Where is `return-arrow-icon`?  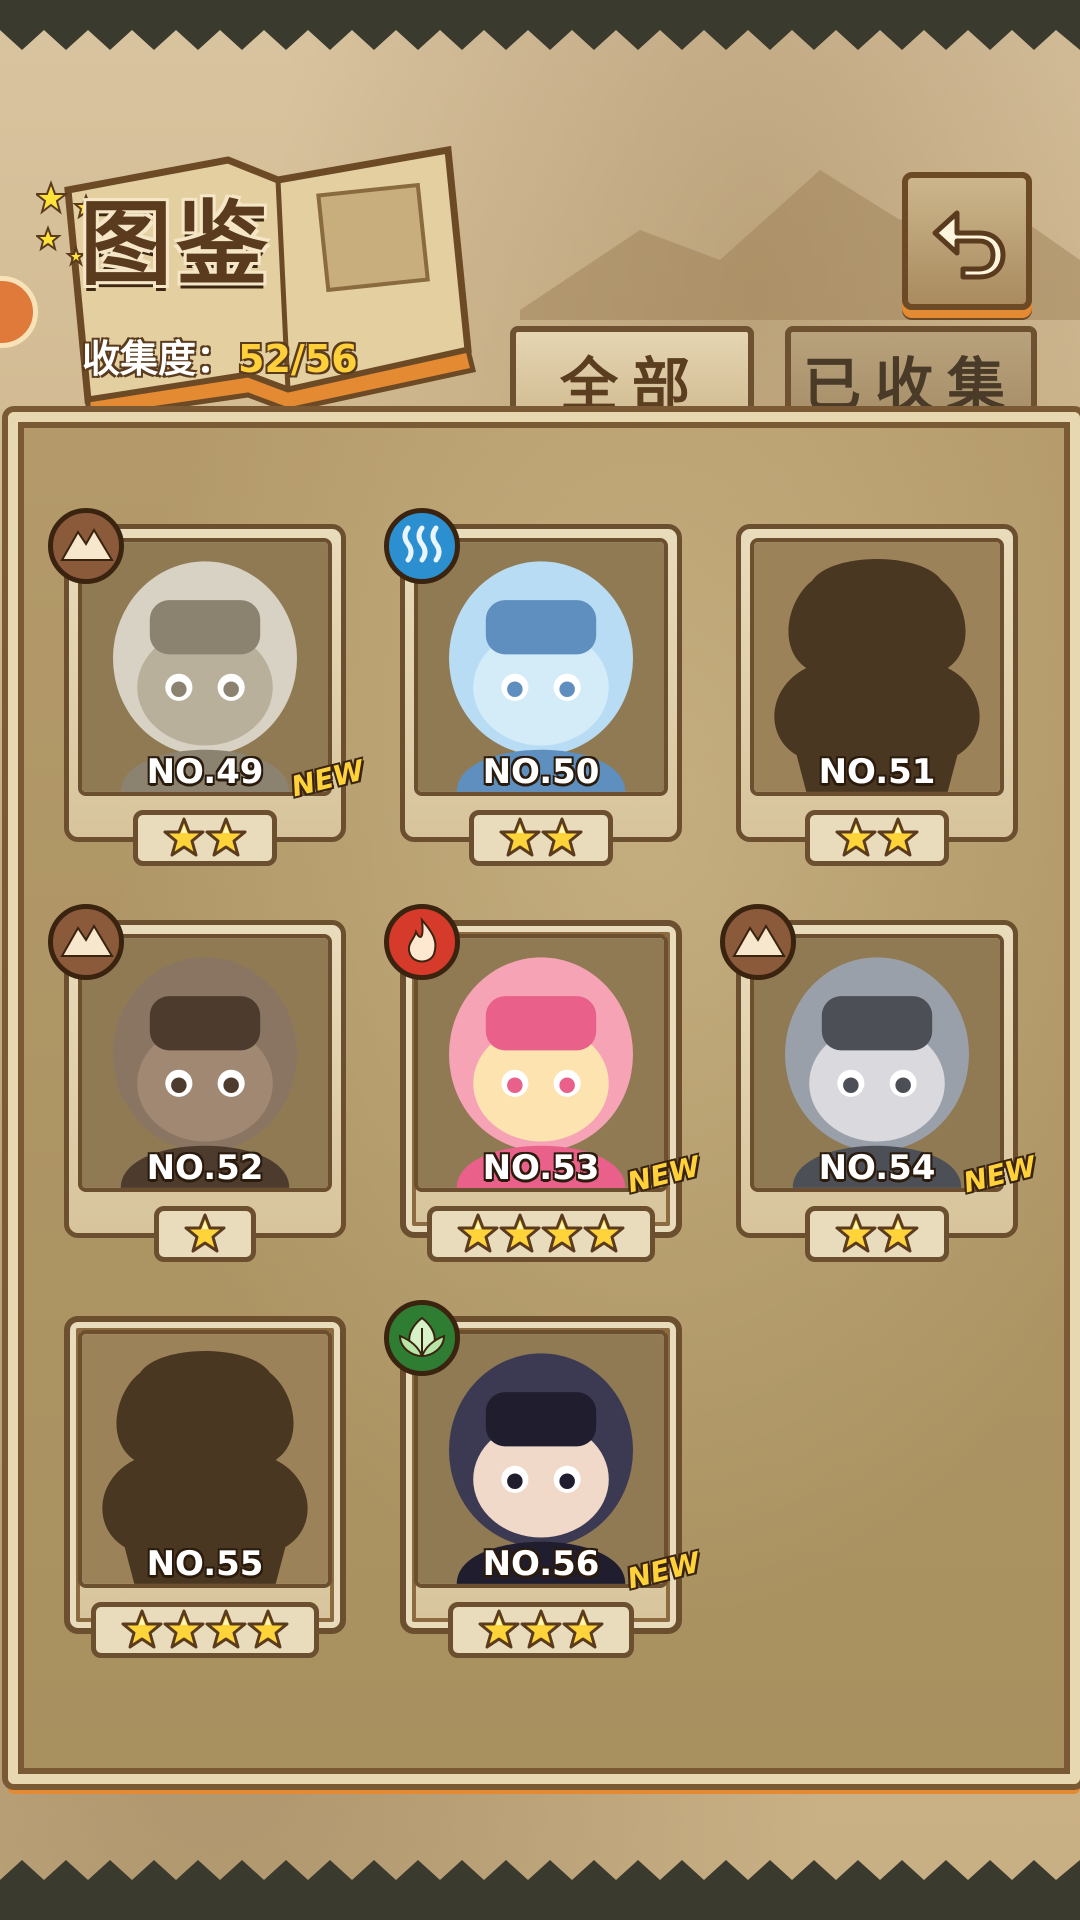 return-arrow-icon is located at coordinates (969, 245).